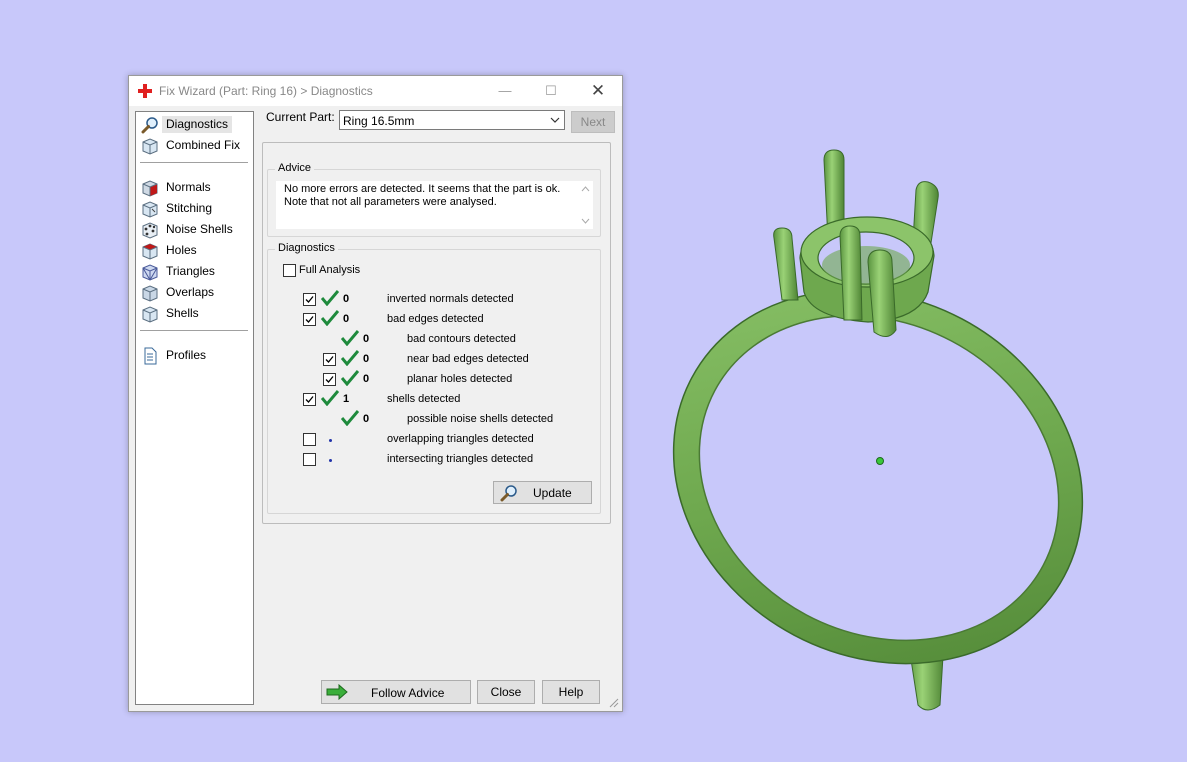 This screenshot has height=762, width=1187. What do you see at coordinates (337, 692) in the screenshot?
I see `green-arrow-right-icon` at bounding box center [337, 692].